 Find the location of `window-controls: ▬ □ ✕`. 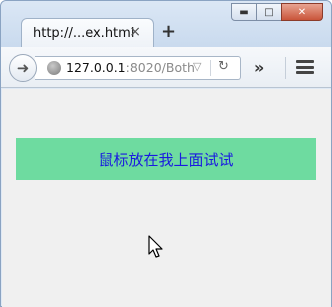

window-controls: ▬ □ ✕ is located at coordinates (277, 12).